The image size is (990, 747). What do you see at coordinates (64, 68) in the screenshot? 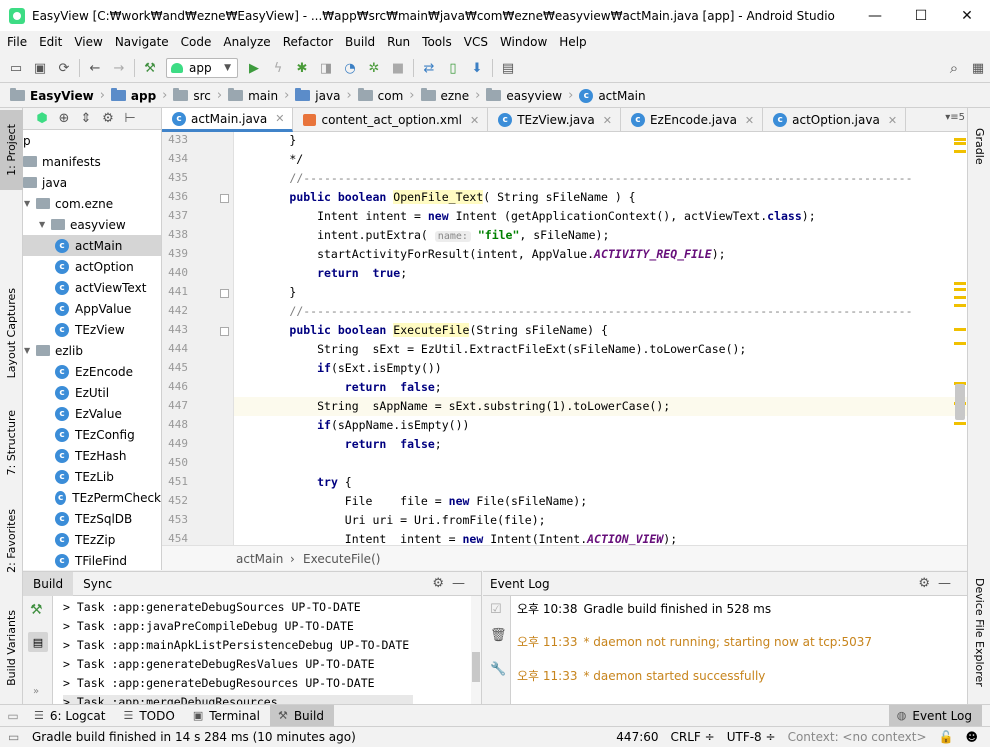
I see `sync-icon: ⟳` at bounding box center [64, 68].